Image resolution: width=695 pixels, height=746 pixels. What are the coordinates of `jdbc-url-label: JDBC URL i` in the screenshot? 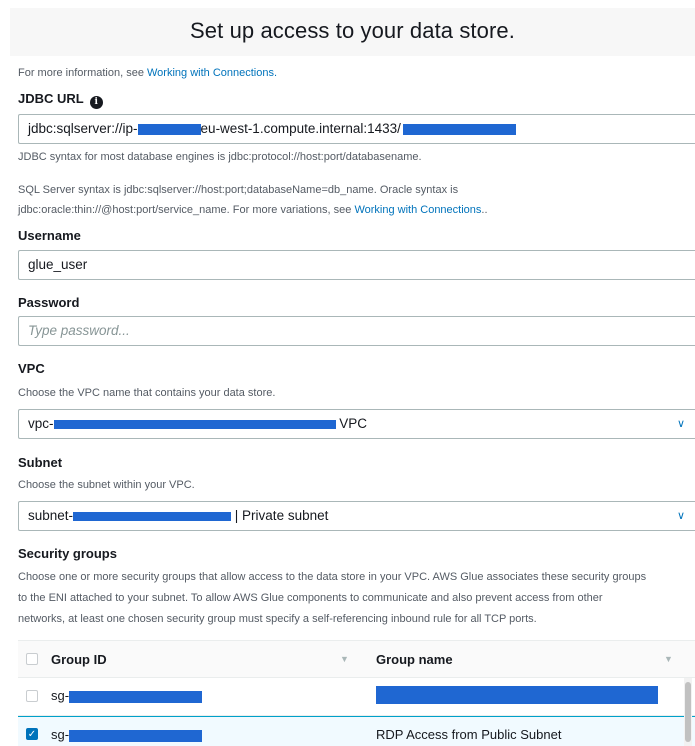 It's located at (60, 100).